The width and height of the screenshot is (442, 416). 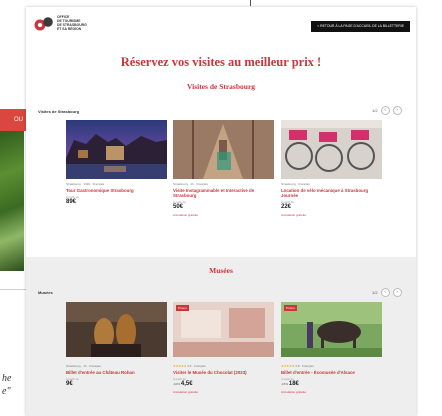 I want to click on card-price: 22€, so click(x=286, y=207).